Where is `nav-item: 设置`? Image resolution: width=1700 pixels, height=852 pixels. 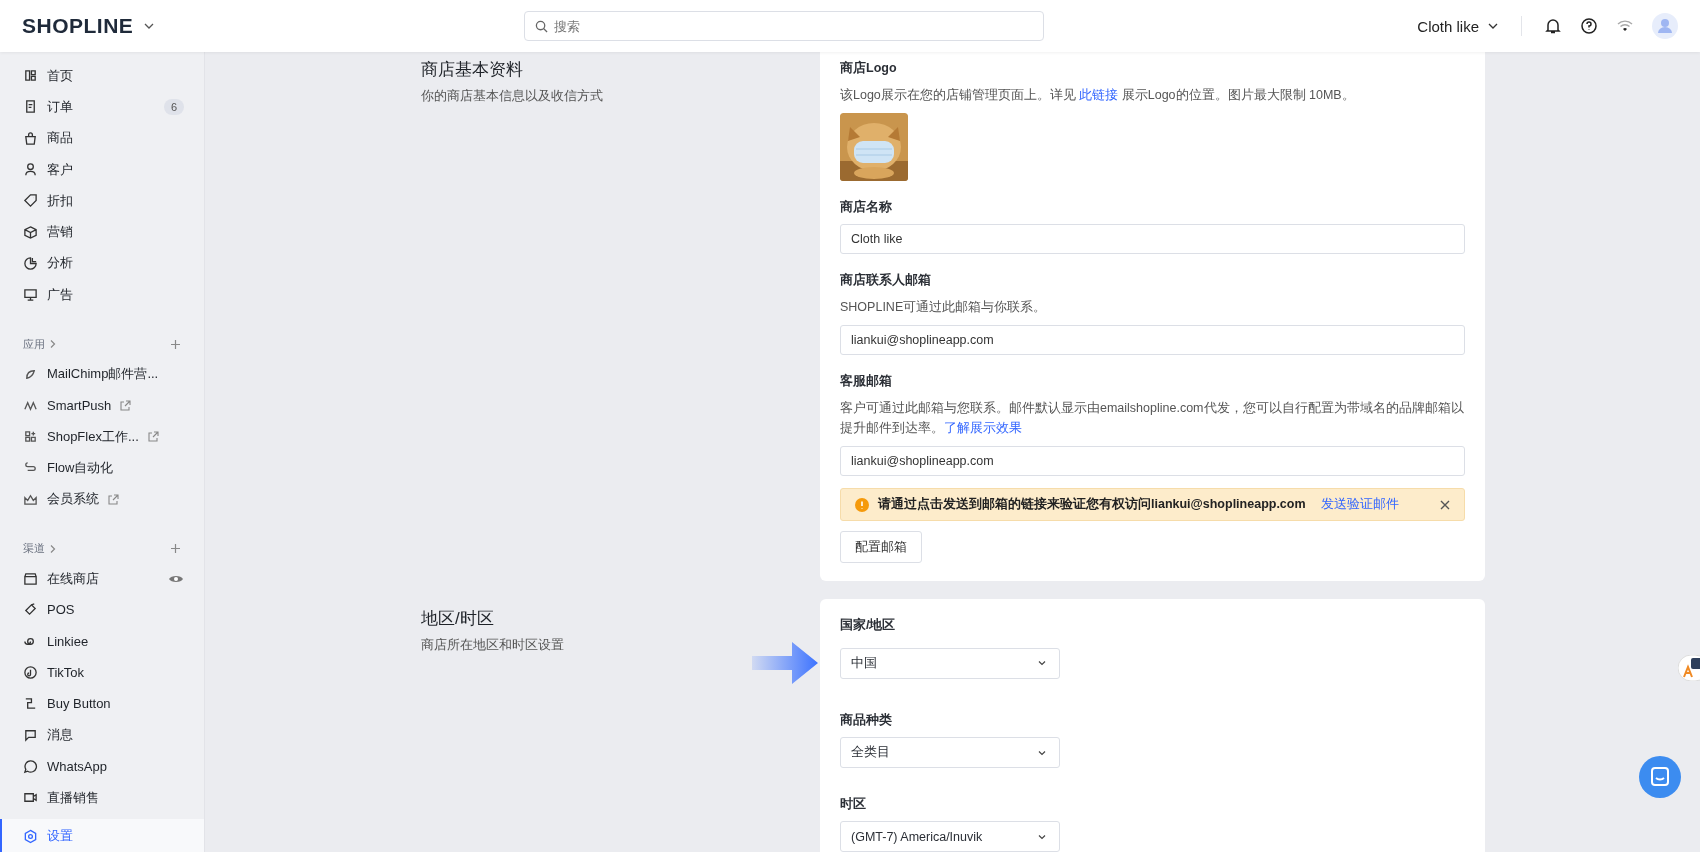 nav-item: 设置 is located at coordinates (102, 835).